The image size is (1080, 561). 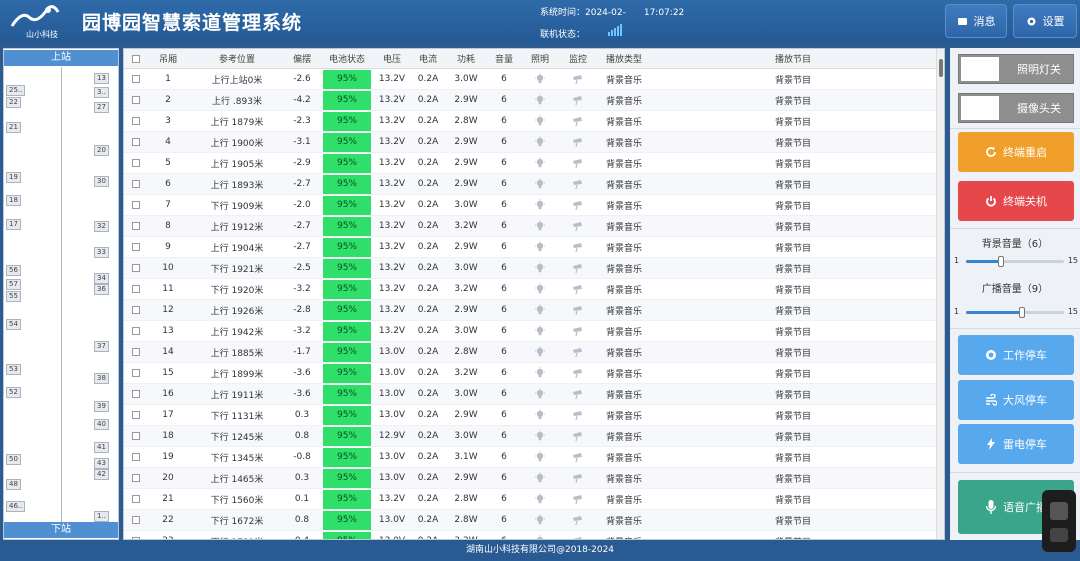 I want to click on light-toggle: 照明灯关, so click(x=1016, y=69).